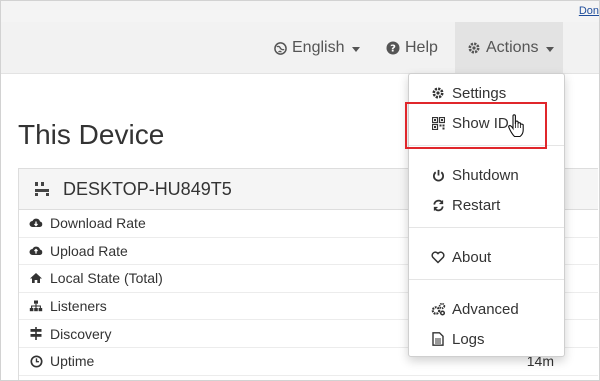  I want to click on menu-item-logs: Logs, so click(486, 339).